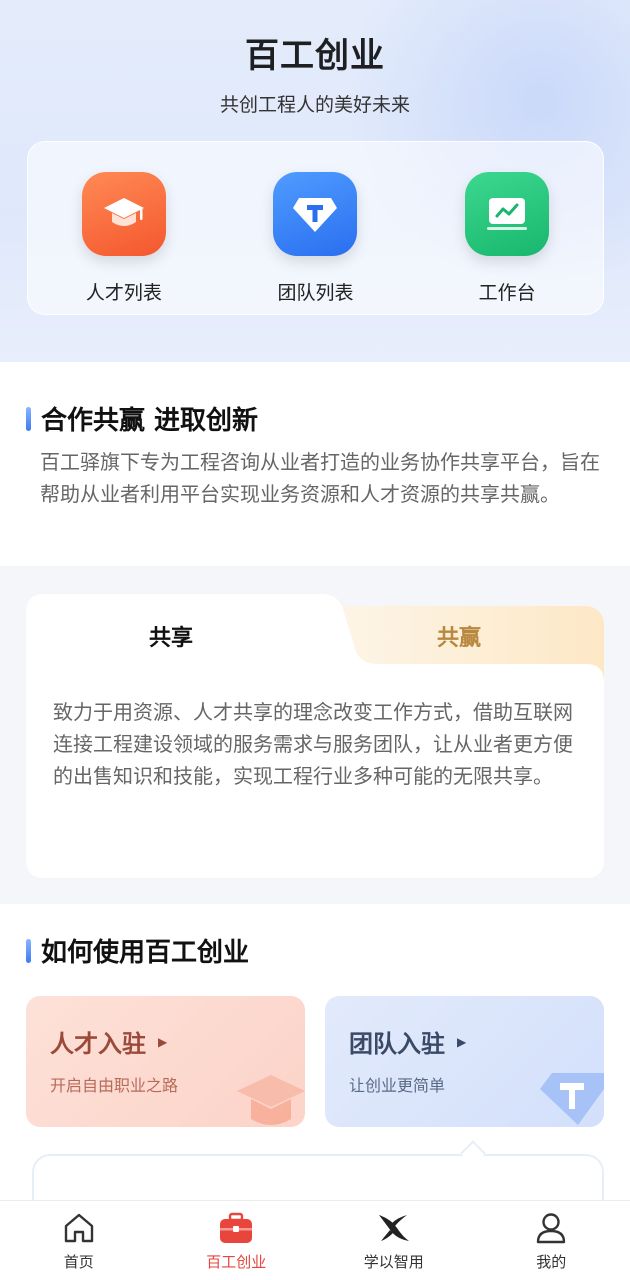  I want to click on talent-join-card: 人才入驻 ▶ 开启自由职业之路, so click(165, 1061).